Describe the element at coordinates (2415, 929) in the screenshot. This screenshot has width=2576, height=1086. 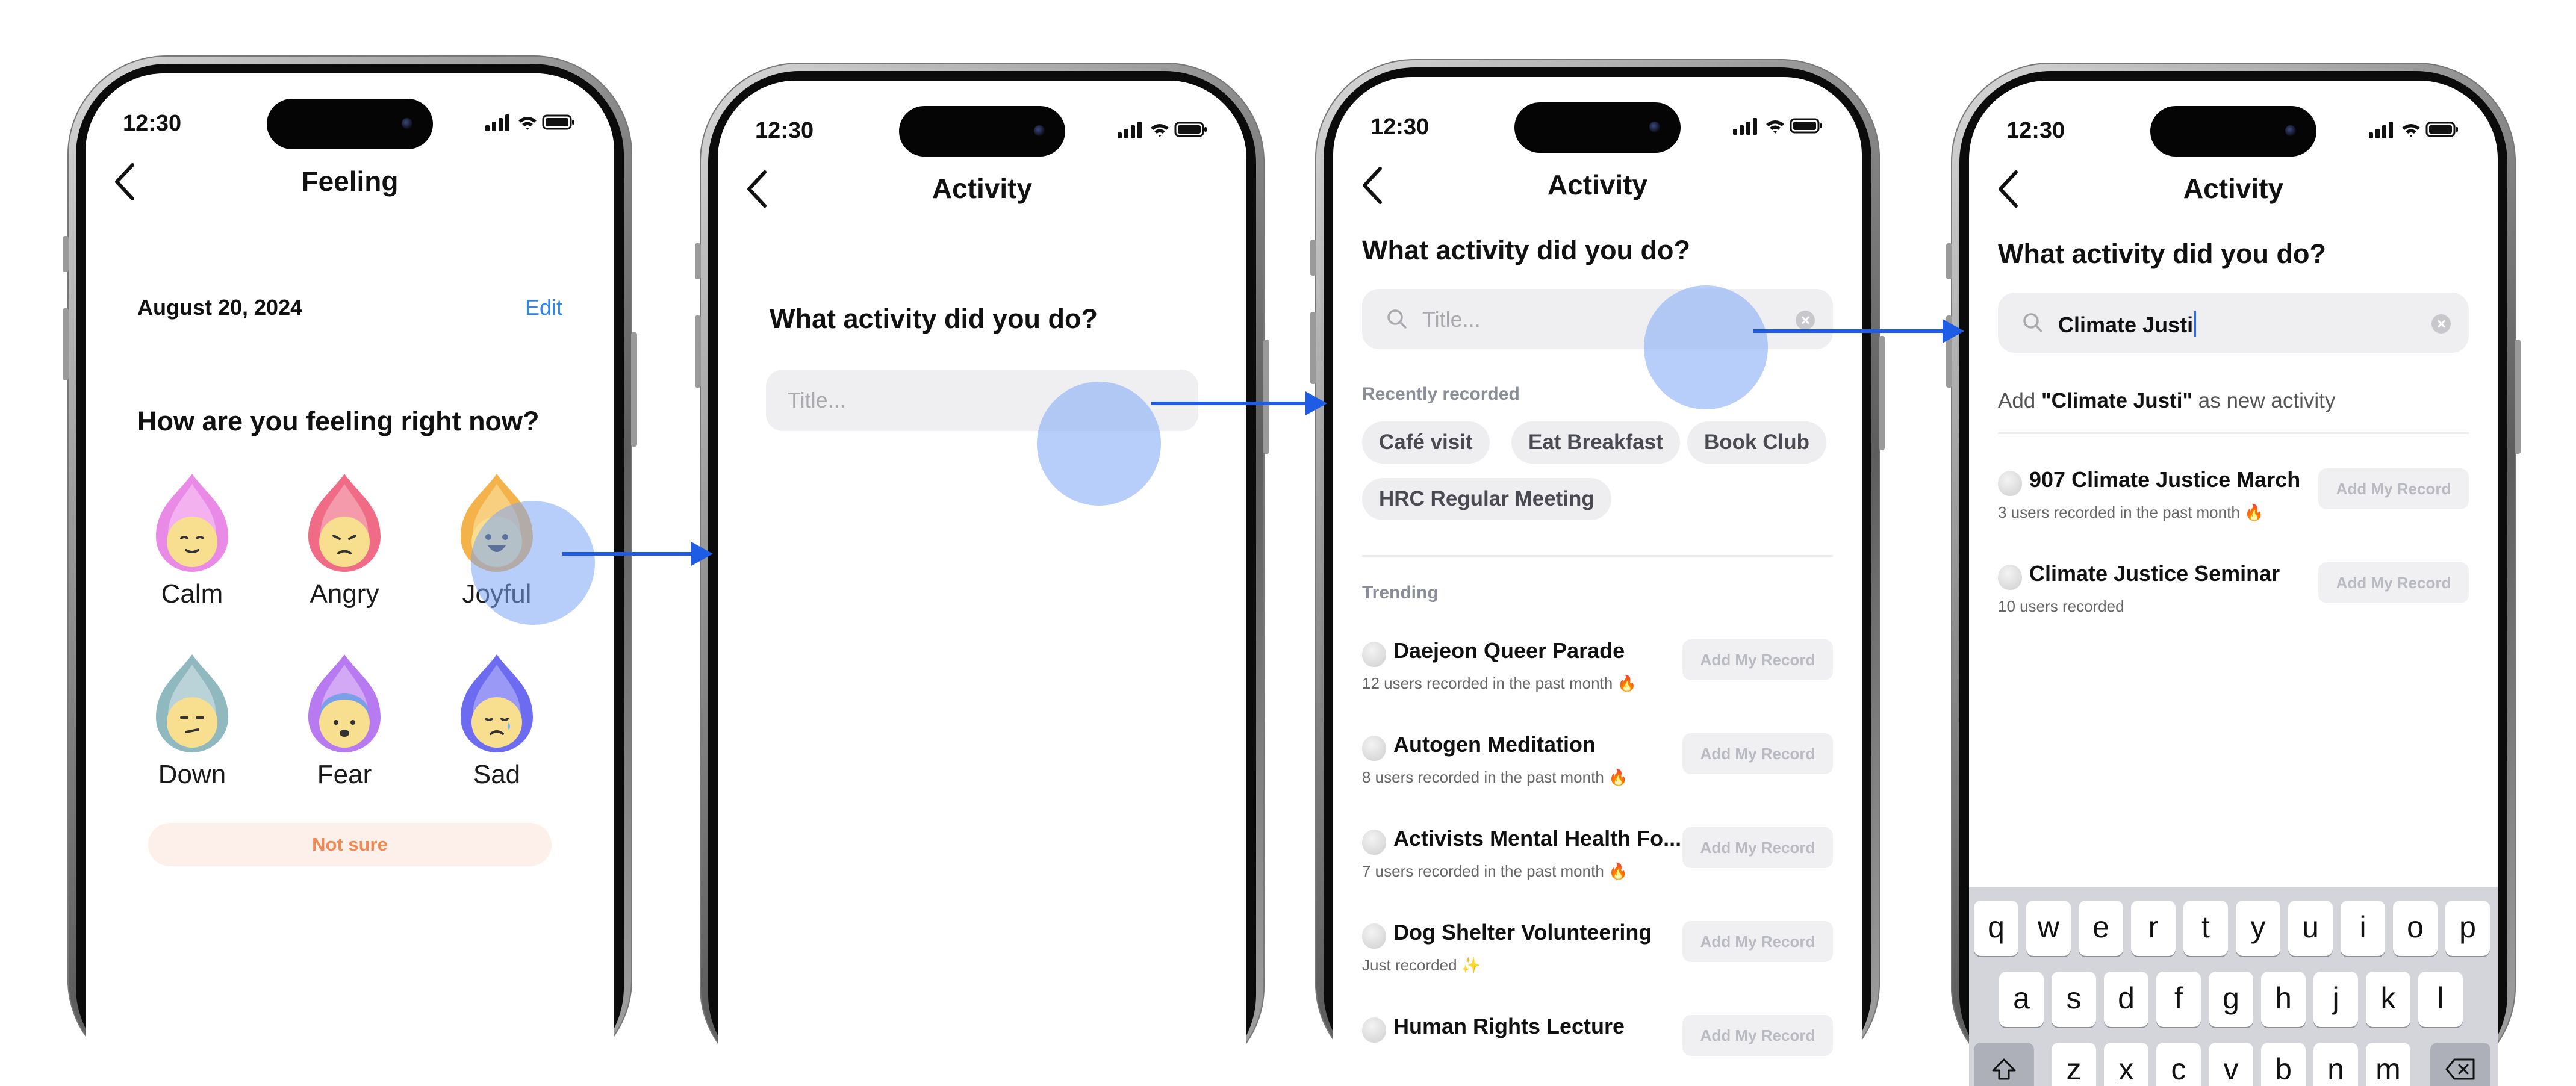
I see `key-o: o` at that location.